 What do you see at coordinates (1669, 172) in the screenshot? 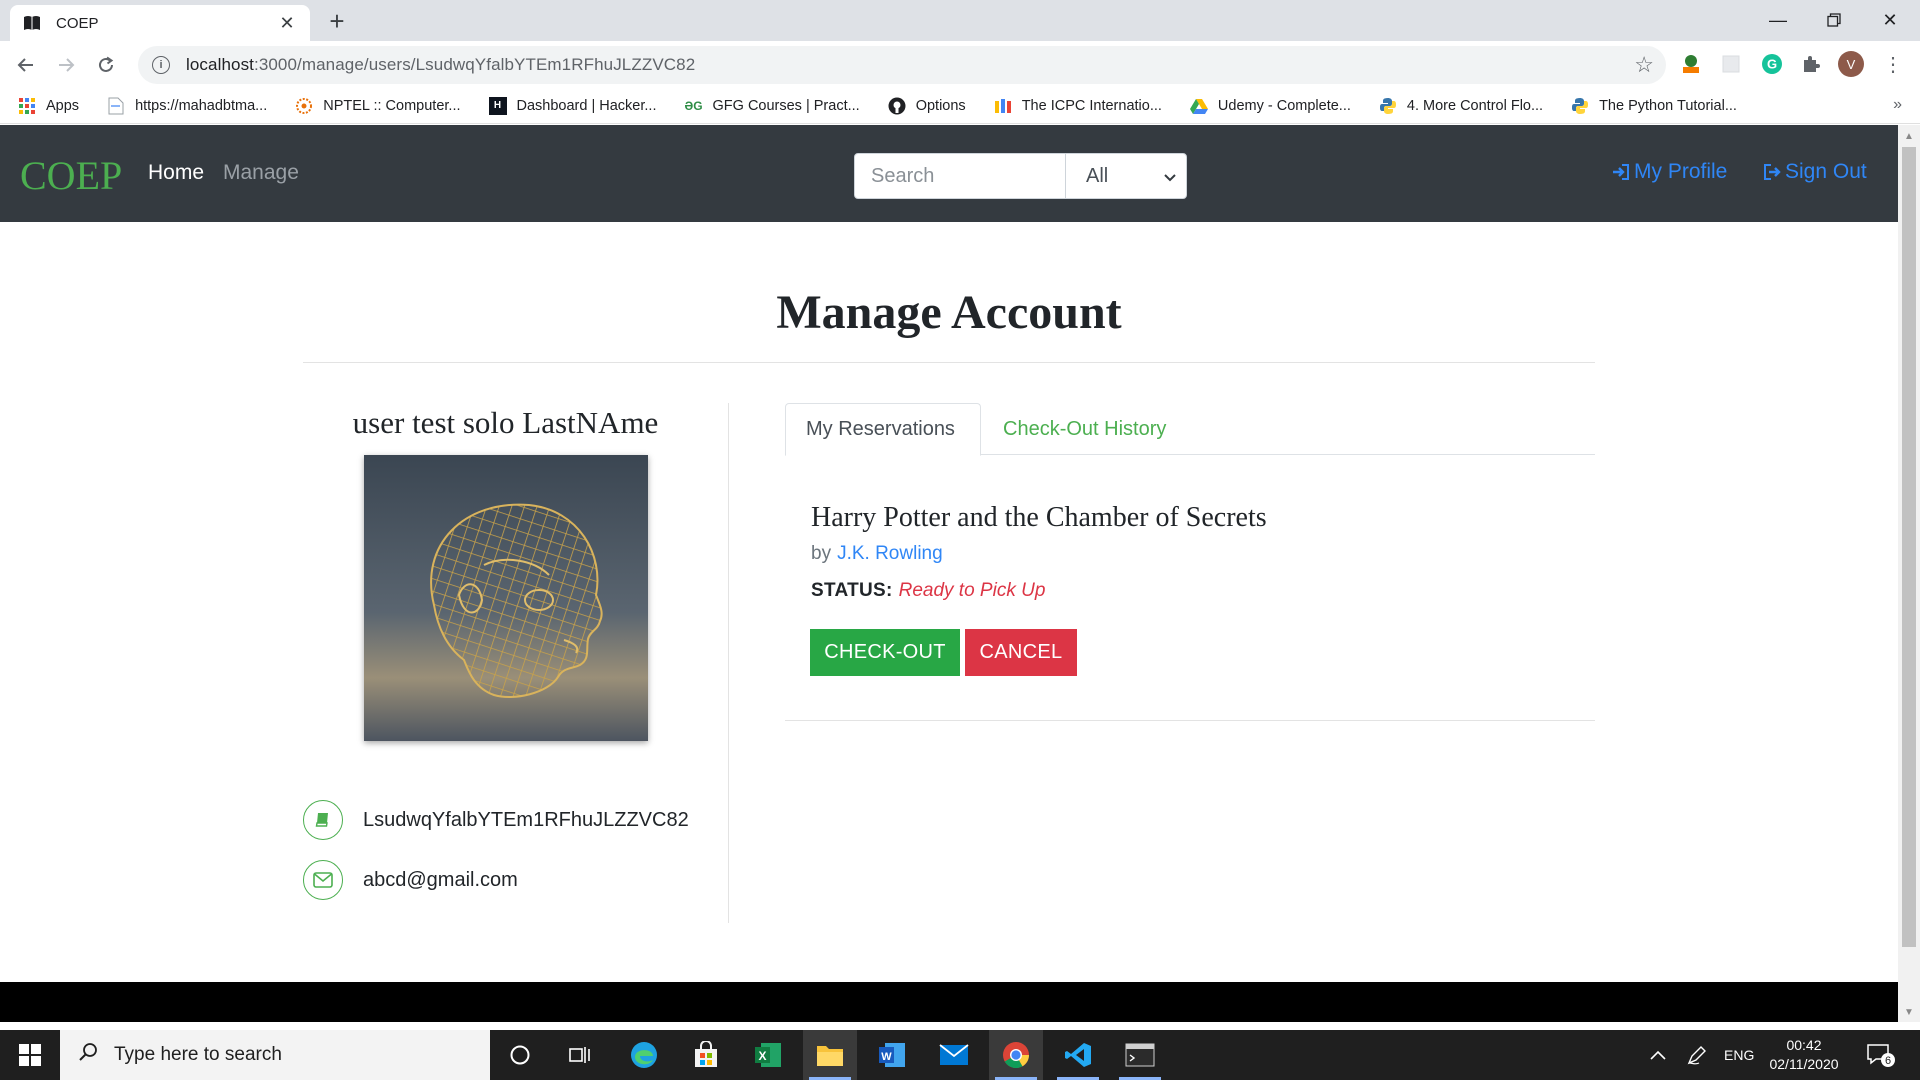
I see `my-profile-link: My Profile` at bounding box center [1669, 172].